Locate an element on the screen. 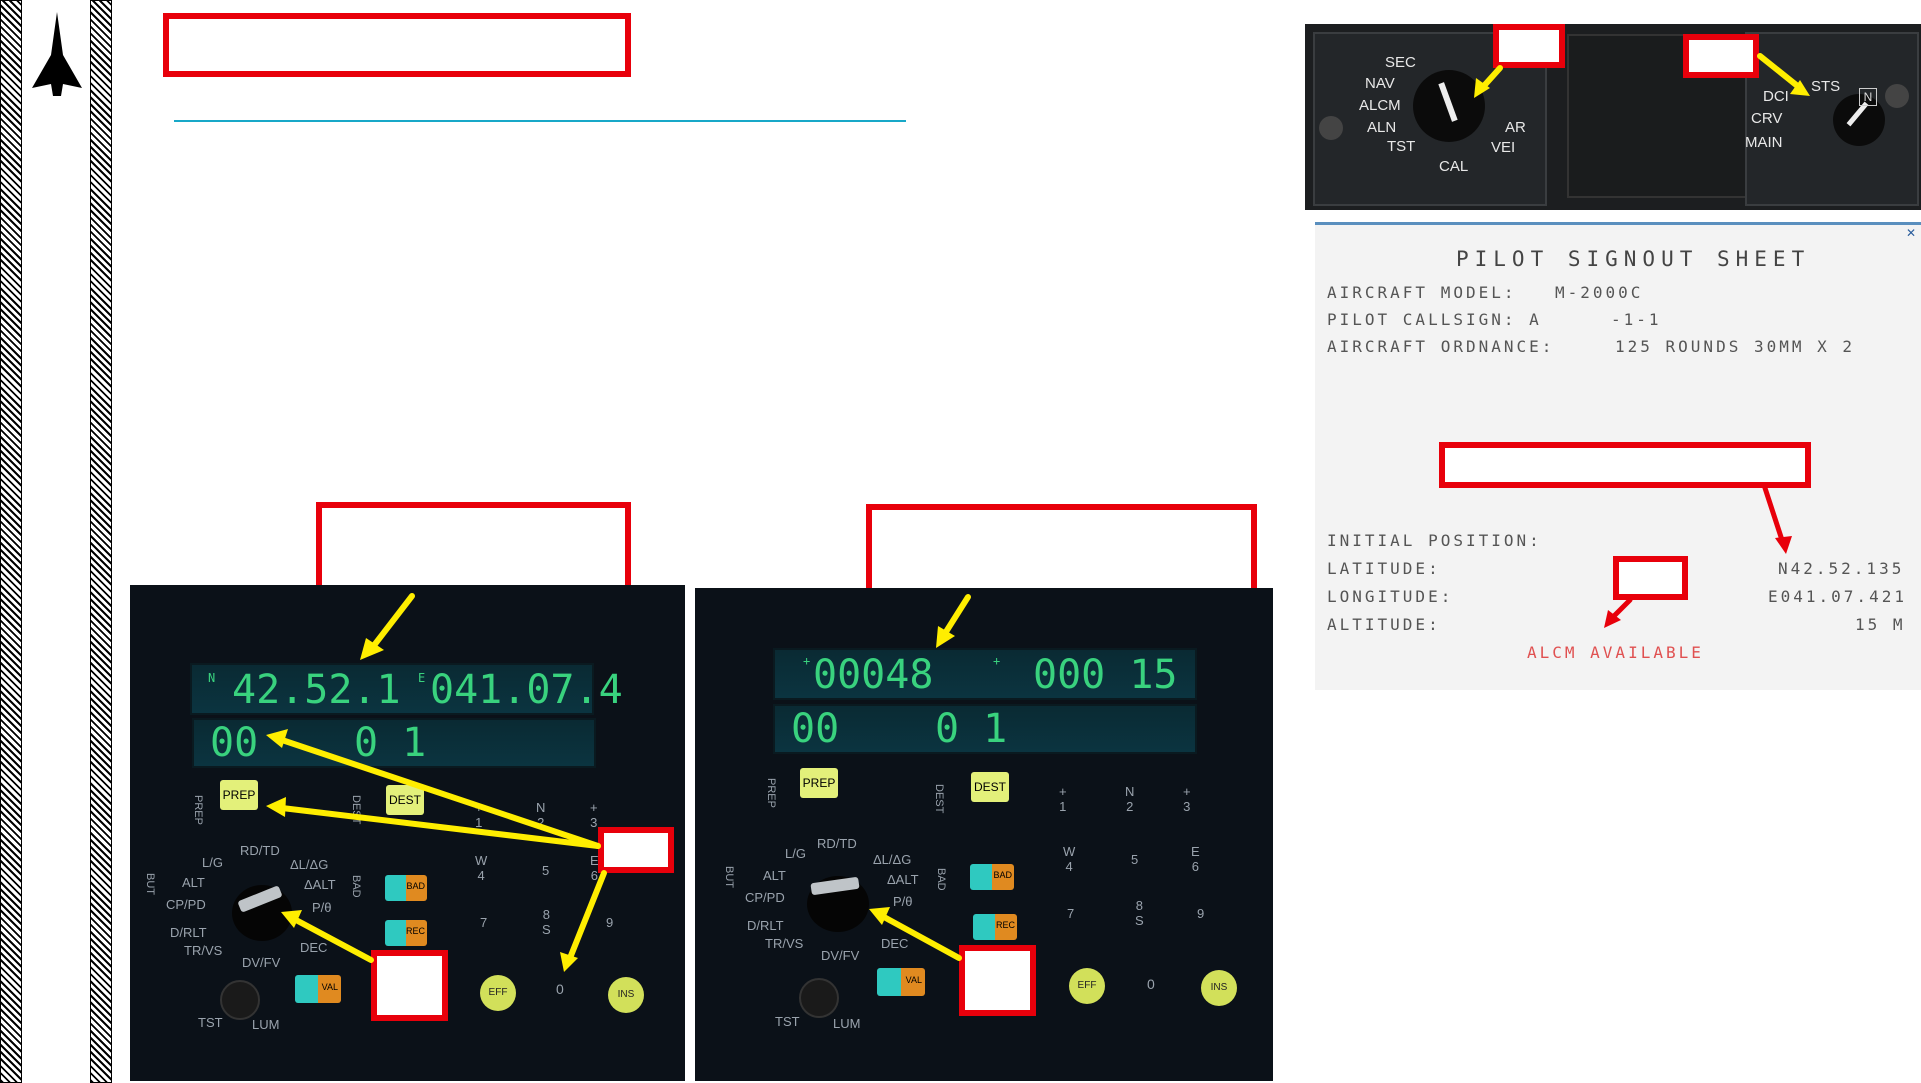 The height and width of the screenshot is (1083, 1921). right-sel-but: BUT is located at coordinates (729, 877).